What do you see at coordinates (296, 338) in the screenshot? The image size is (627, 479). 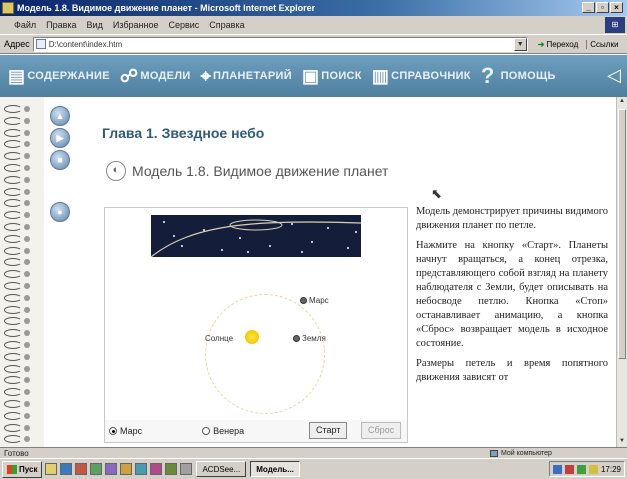 I see `earth-planet-icon` at bounding box center [296, 338].